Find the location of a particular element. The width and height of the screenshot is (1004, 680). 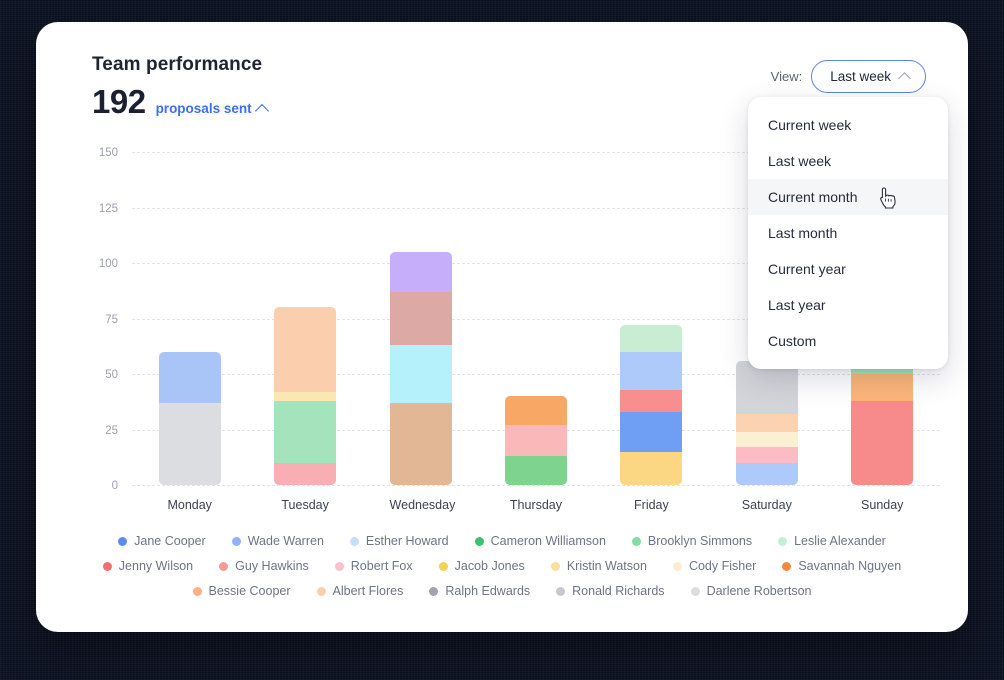

legend-item: Jenny Wilson is located at coordinates (148, 566).